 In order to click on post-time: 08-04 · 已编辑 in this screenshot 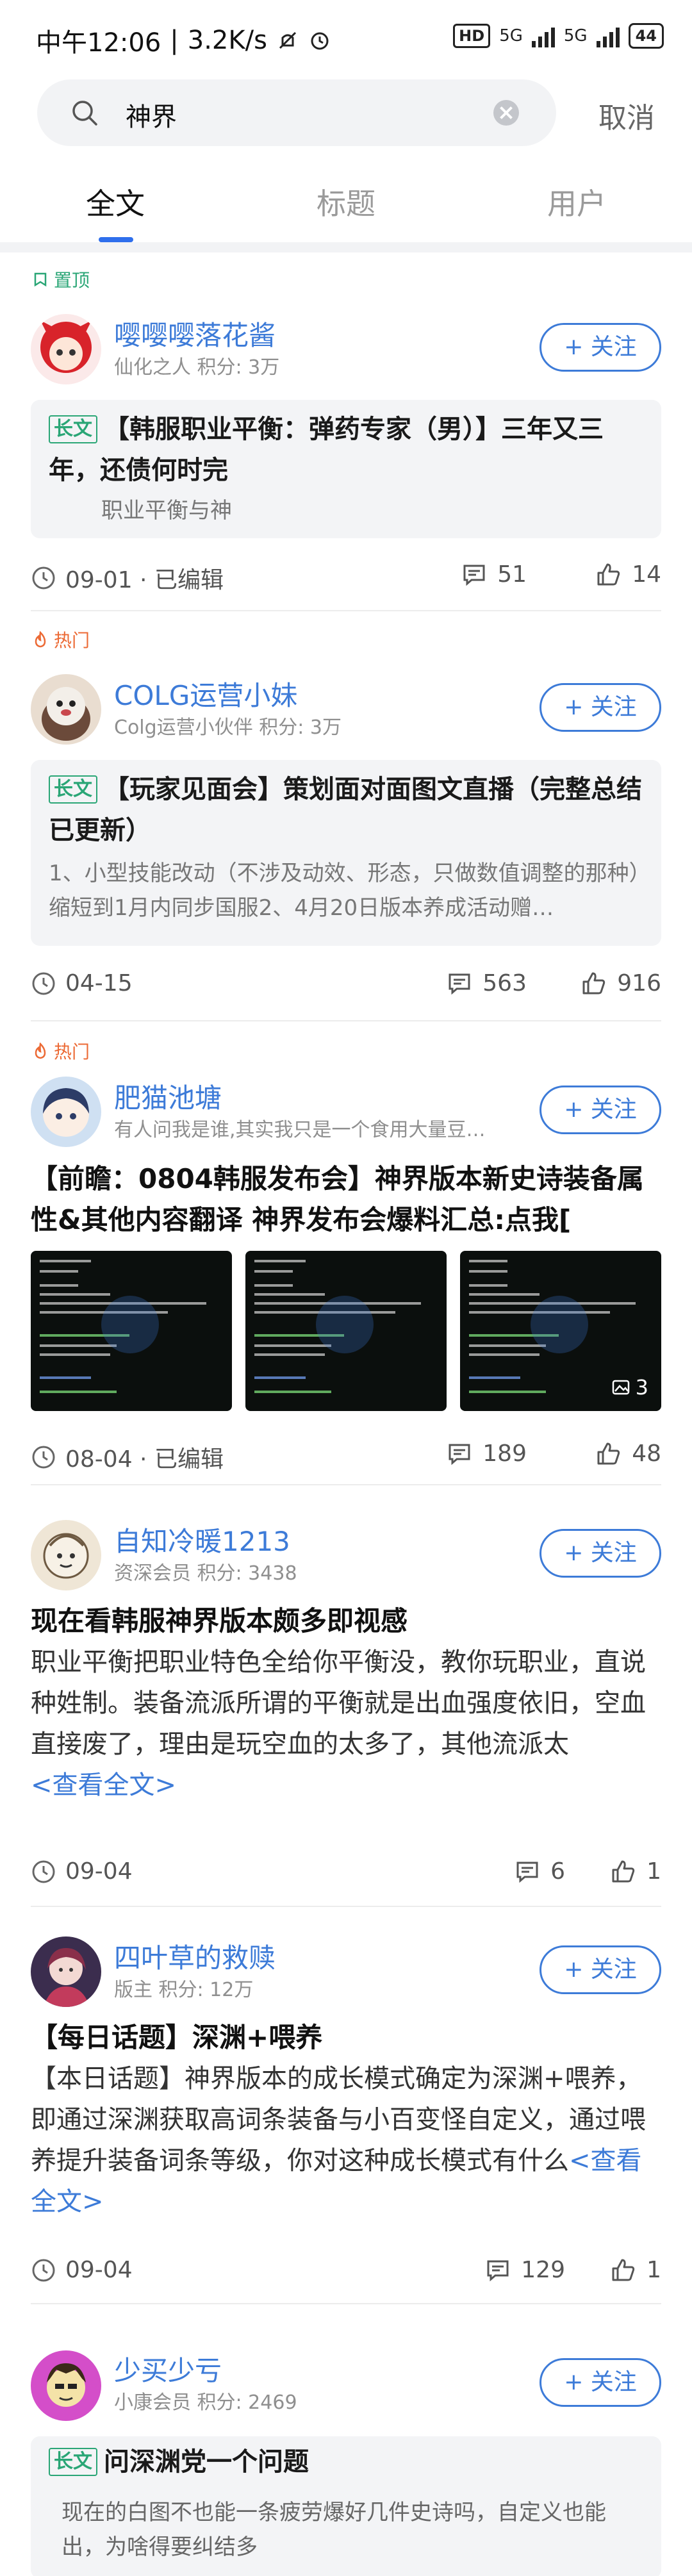, I will do `click(127, 1457)`.